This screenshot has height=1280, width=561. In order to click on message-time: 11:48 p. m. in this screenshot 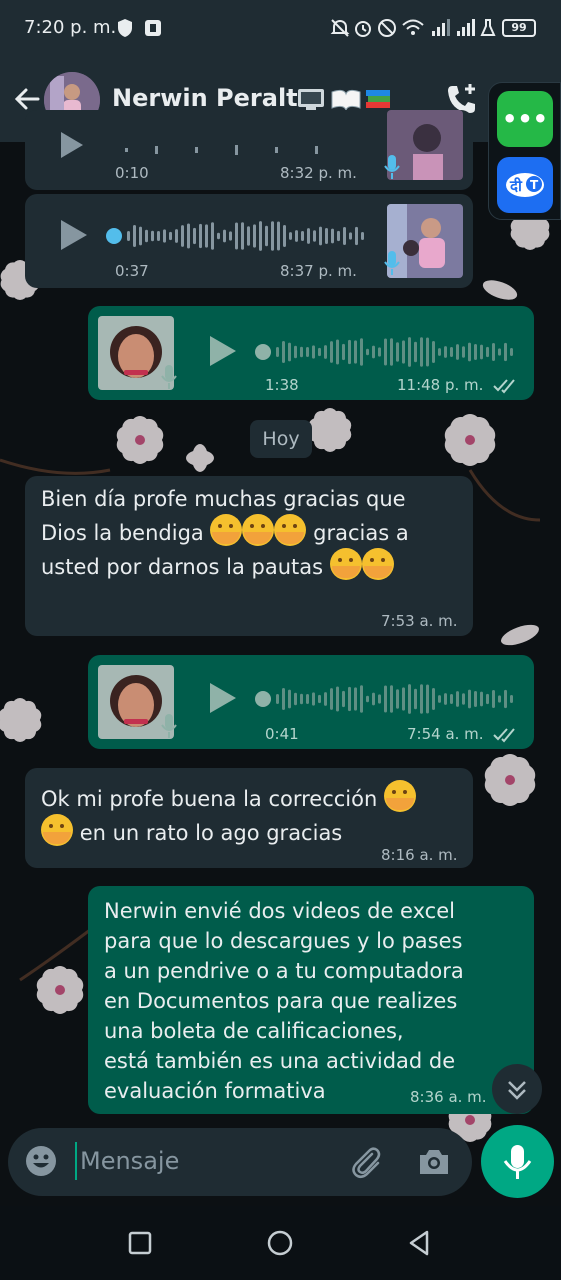, I will do `click(440, 385)`.